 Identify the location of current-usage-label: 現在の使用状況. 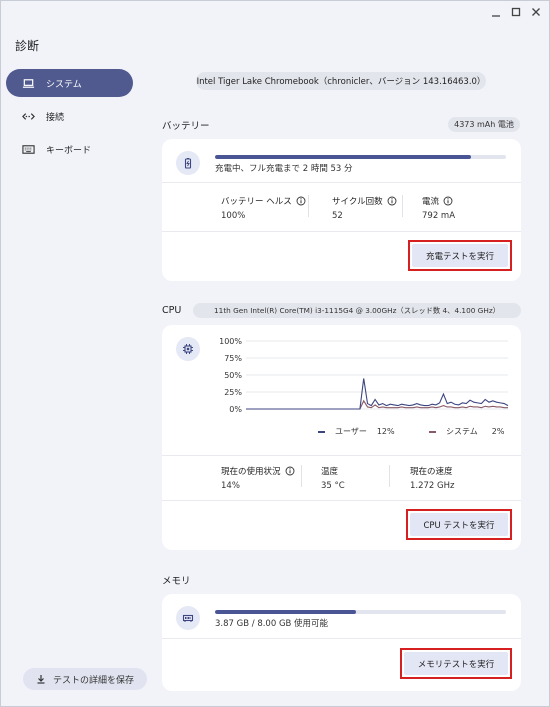
(258, 471).